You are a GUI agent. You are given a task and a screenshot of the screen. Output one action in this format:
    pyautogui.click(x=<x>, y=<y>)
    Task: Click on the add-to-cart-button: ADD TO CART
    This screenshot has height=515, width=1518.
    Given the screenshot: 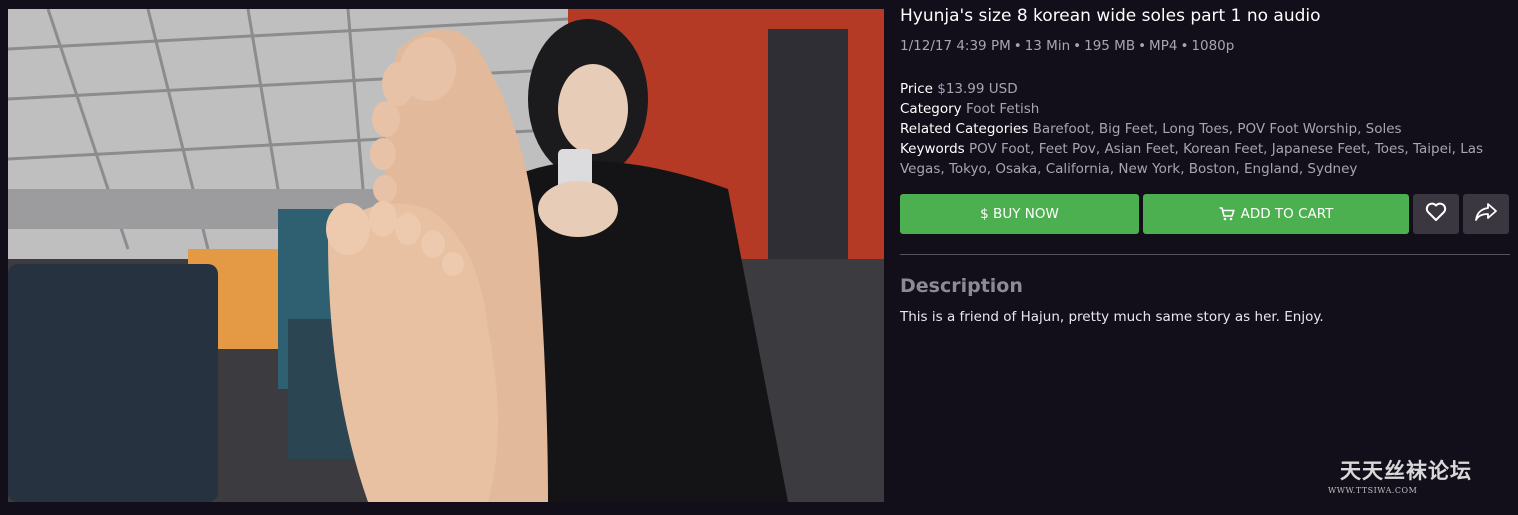 What is the action you would take?
    pyautogui.click(x=1276, y=214)
    